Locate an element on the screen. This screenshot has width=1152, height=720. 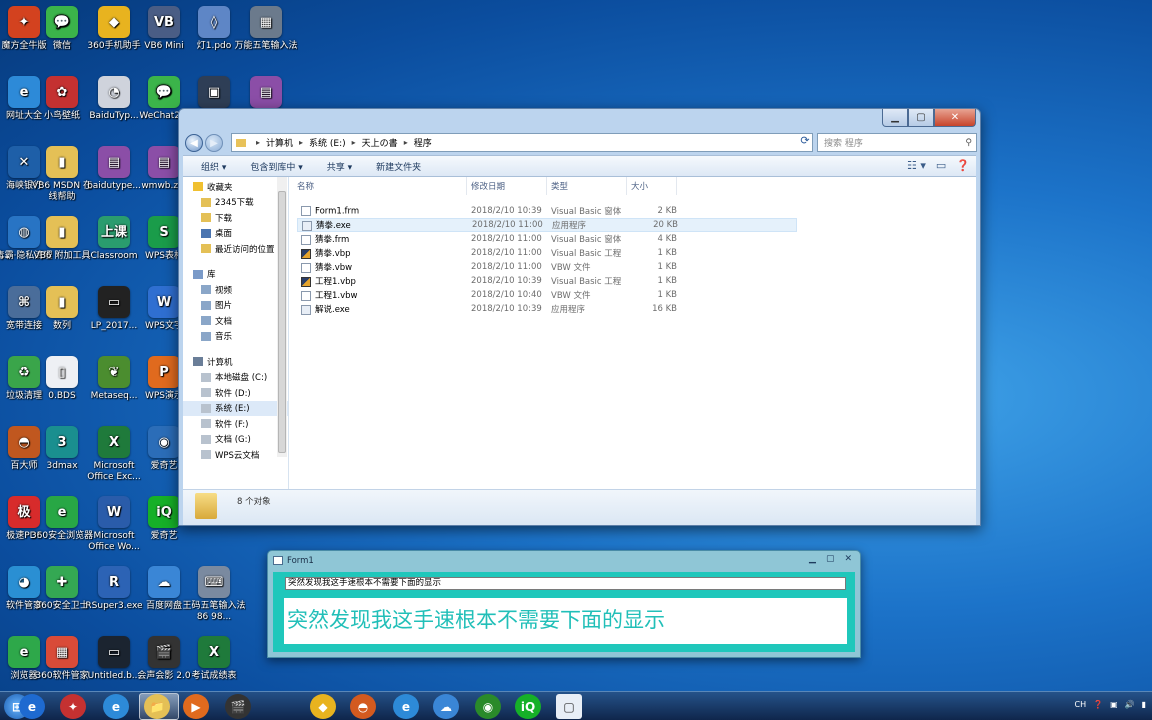
nav-item-label: 桌面 is located at coordinates (224, 234).